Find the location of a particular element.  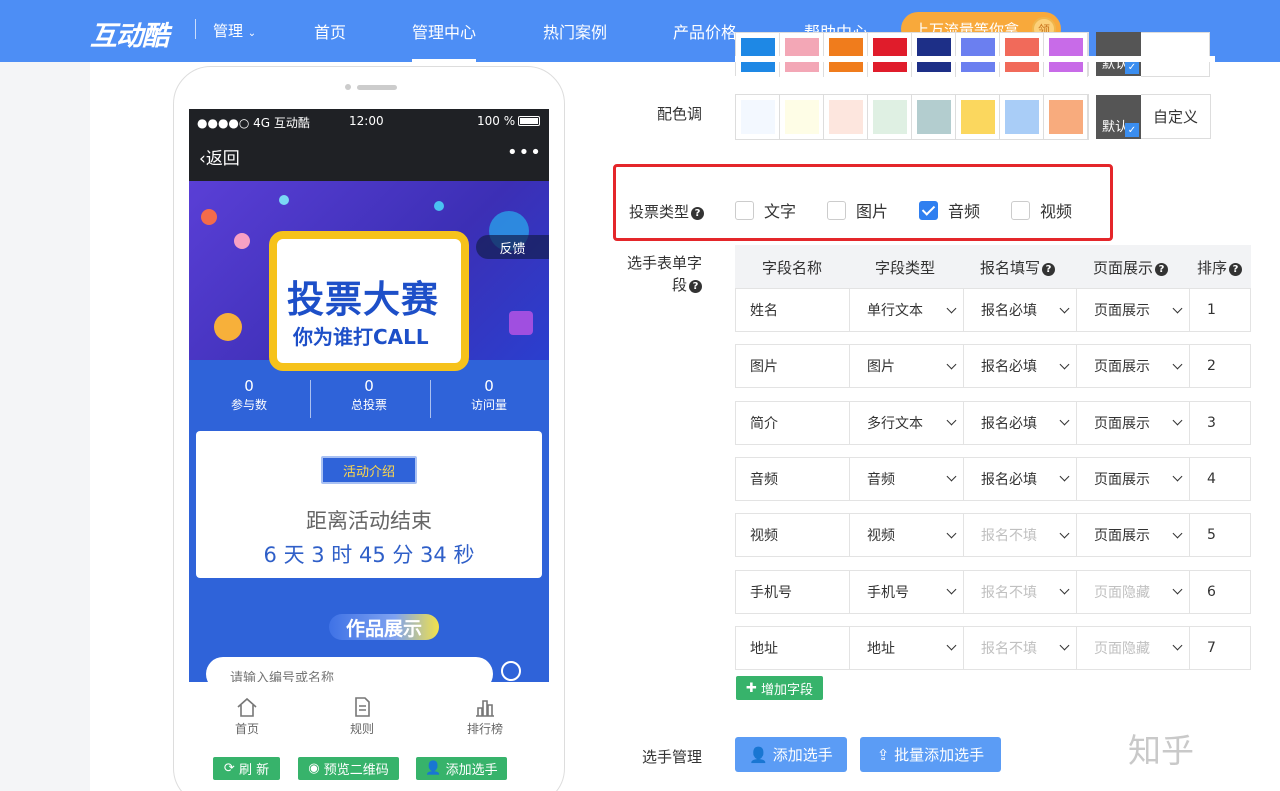

field-order-cell: 5 is located at coordinates (1220, 535).